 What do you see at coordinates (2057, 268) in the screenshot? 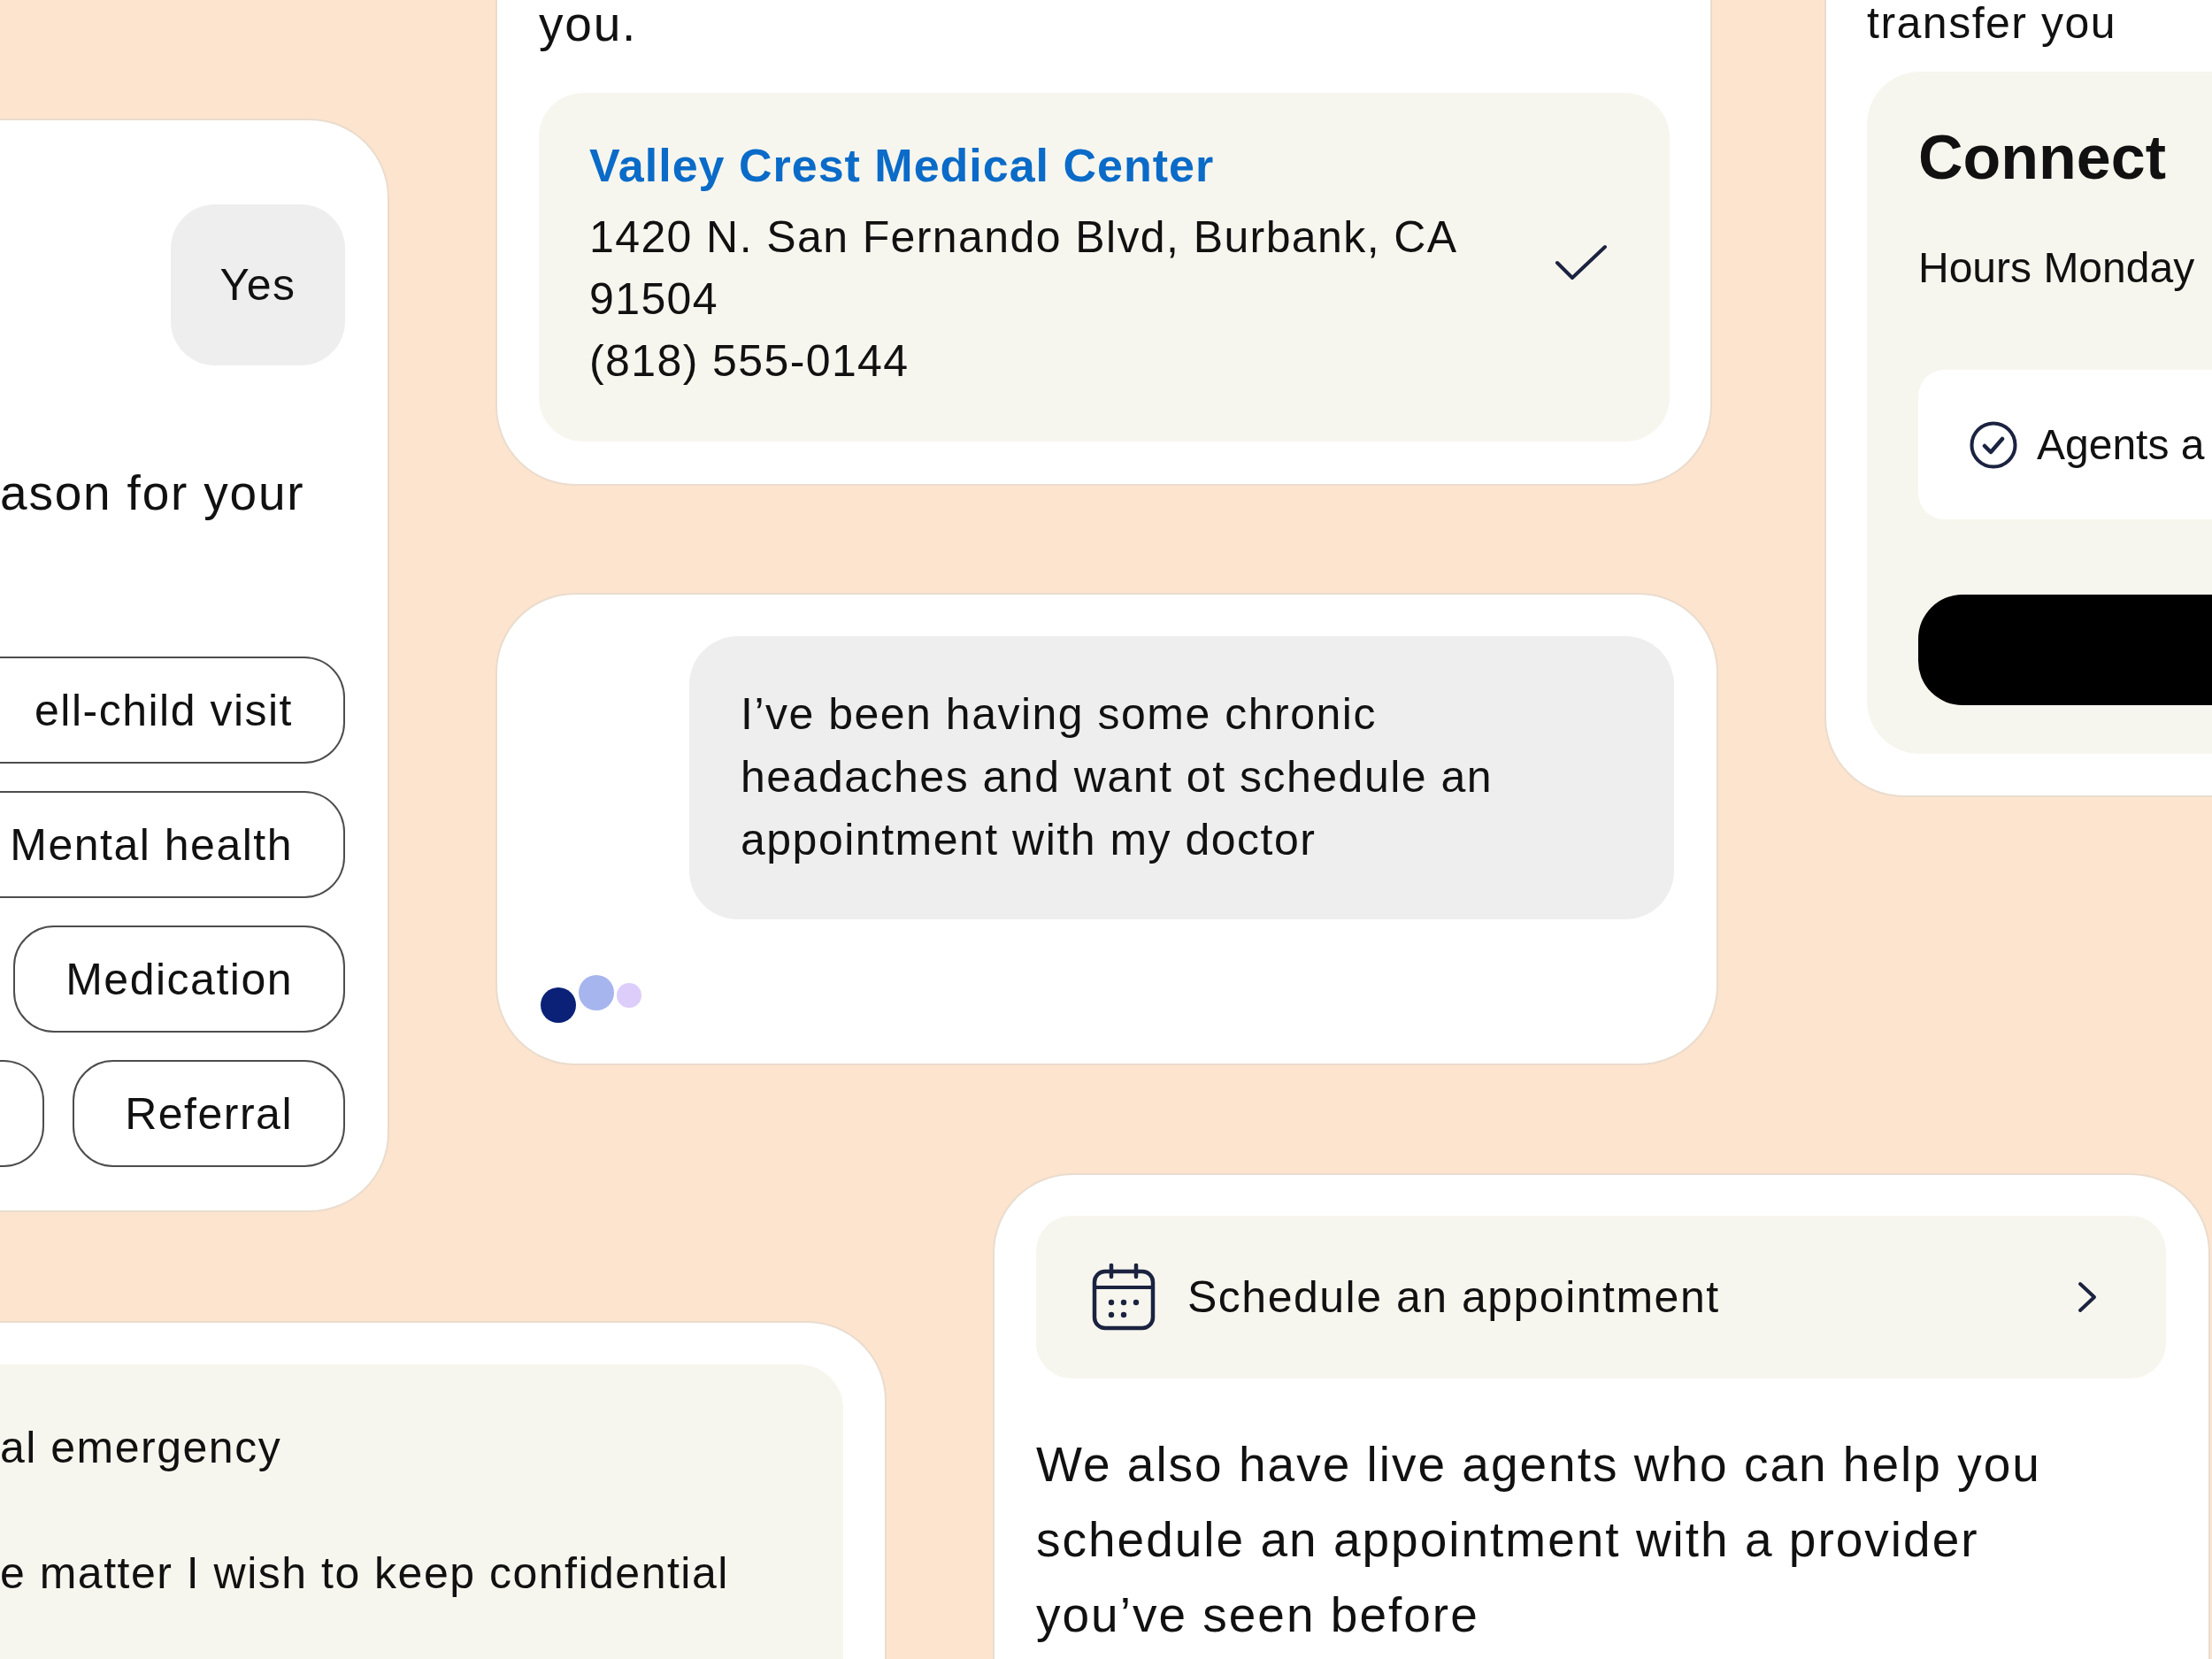
I see `hours-text: Hours Monday` at bounding box center [2057, 268].